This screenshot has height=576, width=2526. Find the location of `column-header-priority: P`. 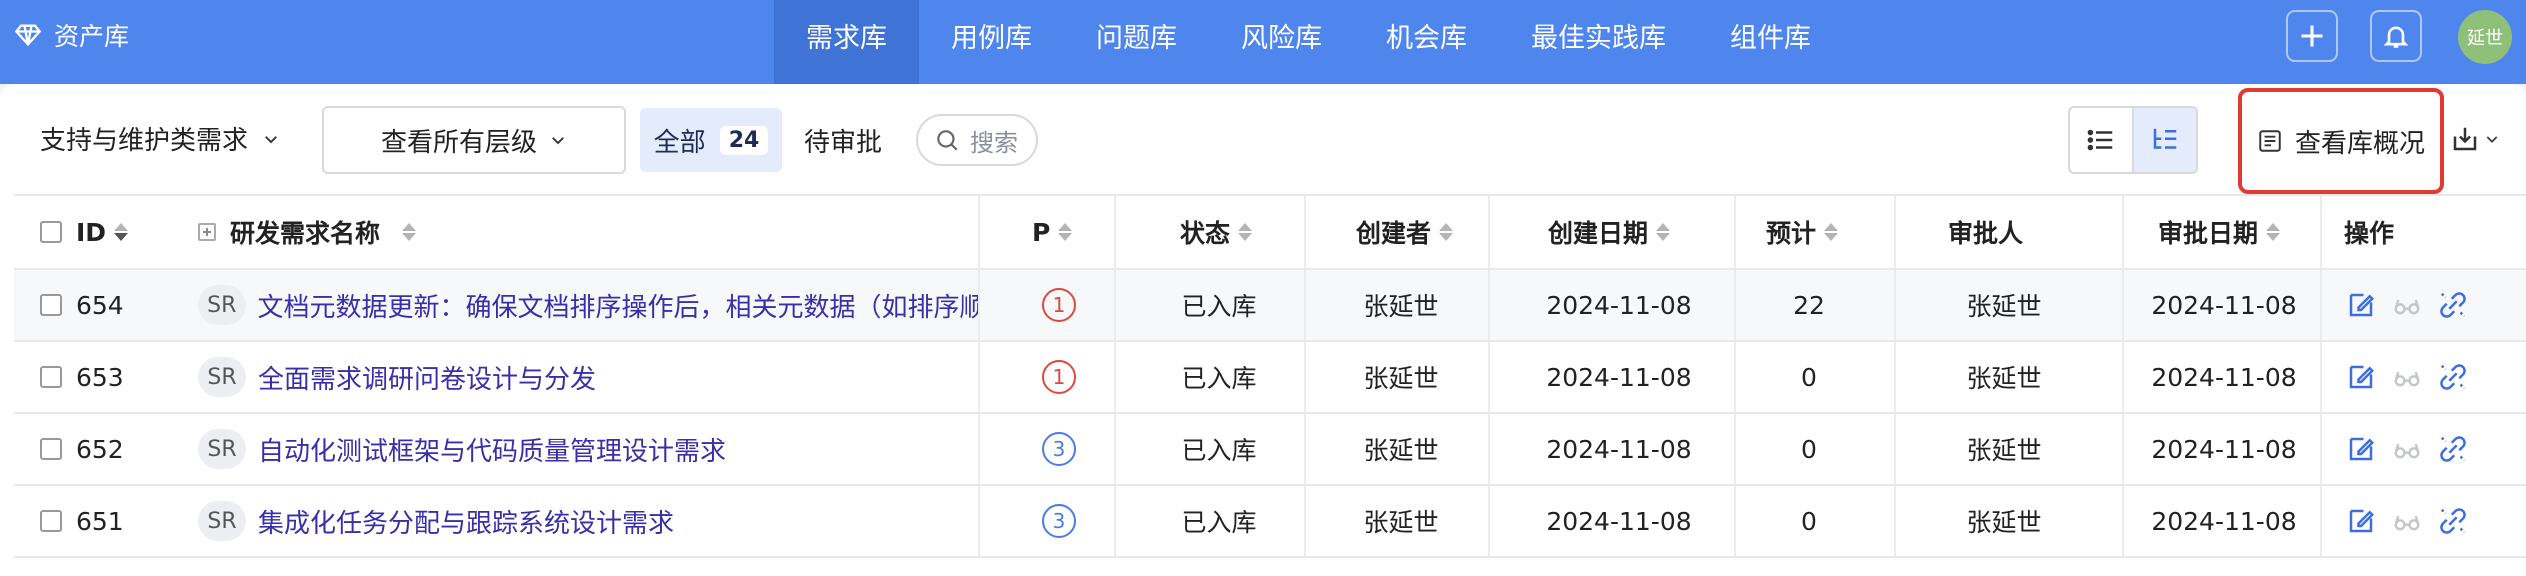

column-header-priority: P is located at coordinates (1052, 232).